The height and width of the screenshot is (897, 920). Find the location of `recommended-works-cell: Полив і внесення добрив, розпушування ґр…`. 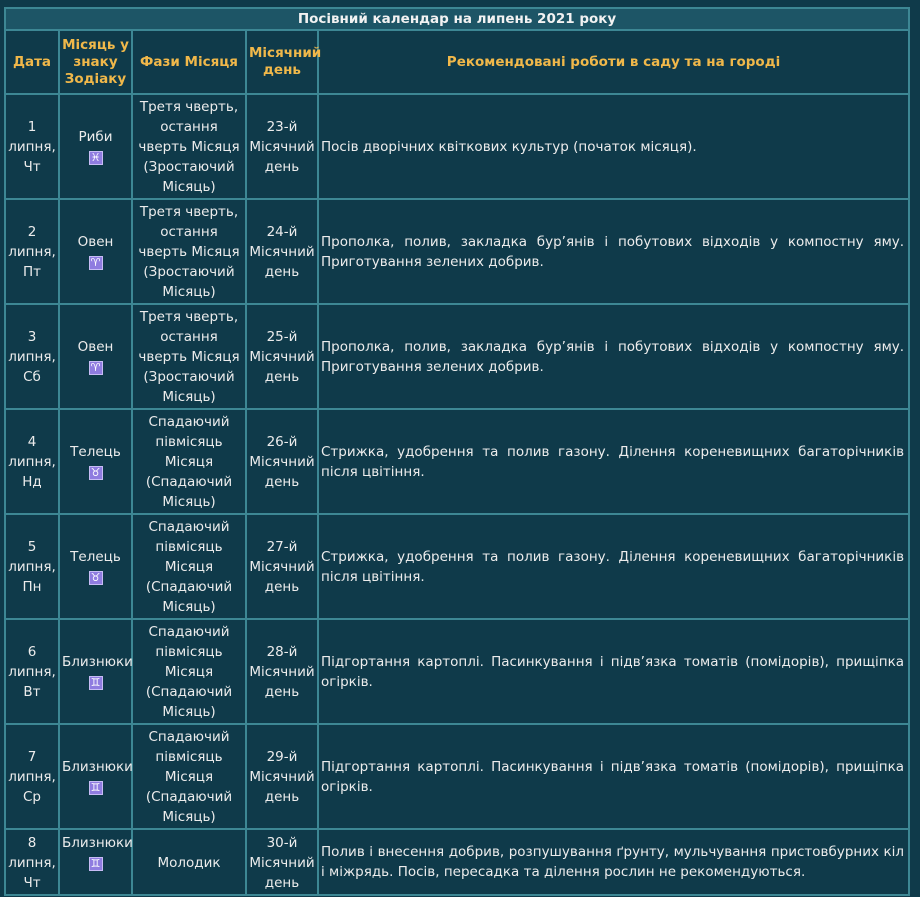

recommended-works-cell: Полив і внесення добрив, розпушування ґр… is located at coordinates (613, 862).